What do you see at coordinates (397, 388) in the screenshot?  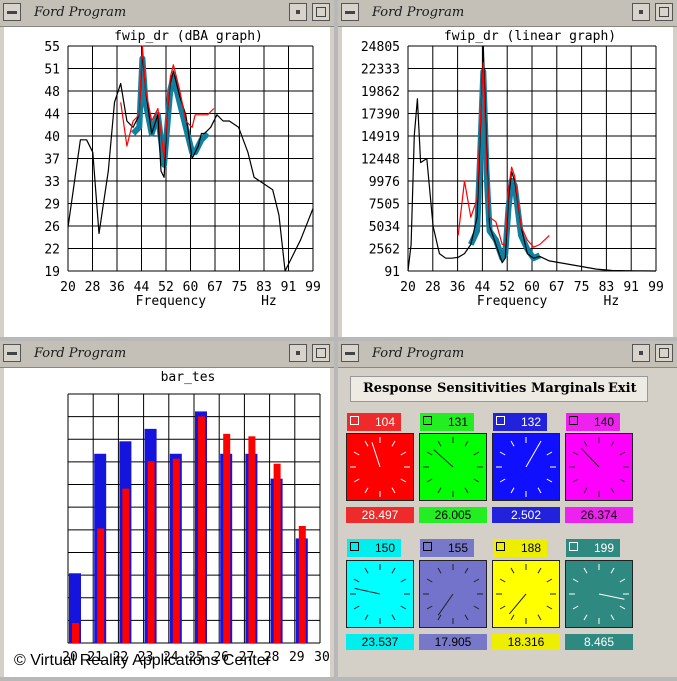 I see `menu-response: Response` at bounding box center [397, 388].